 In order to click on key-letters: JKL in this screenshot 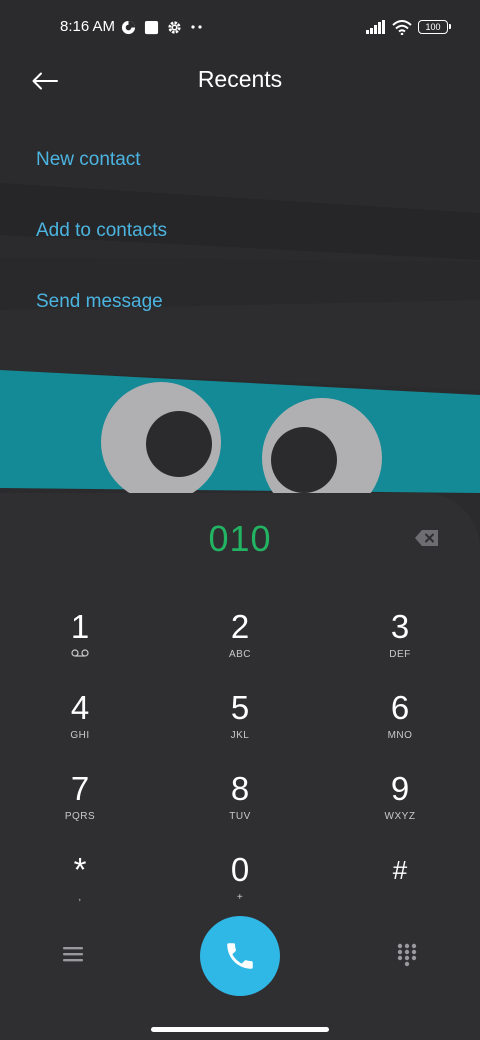, I will do `click(240, 735)`.